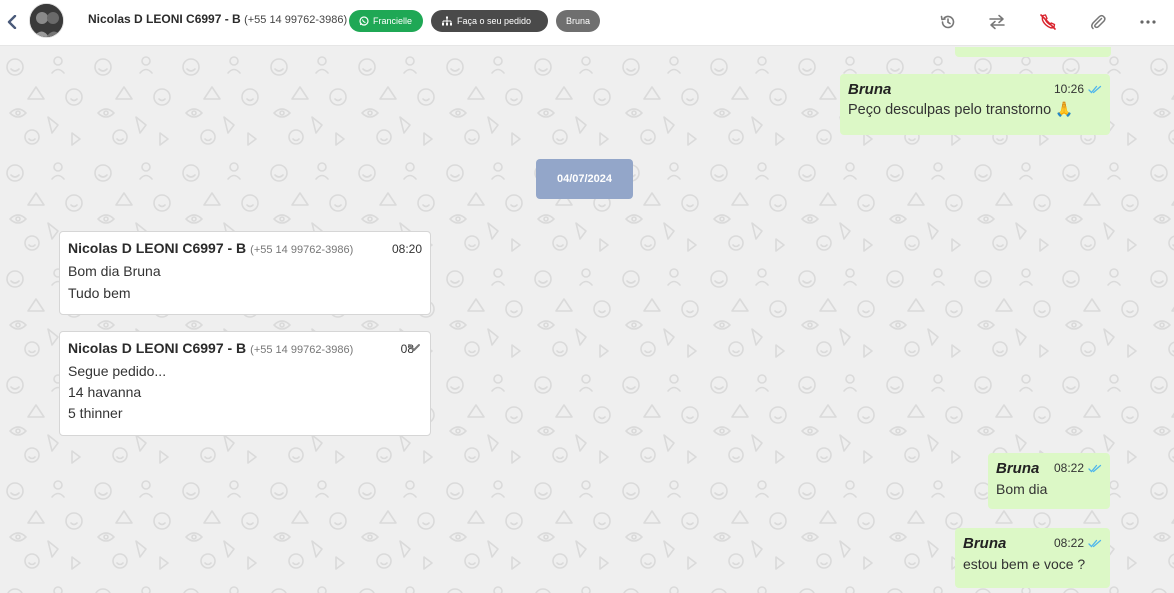  I want to click on message-line: Bom dia Bruna, so click(114, 271).